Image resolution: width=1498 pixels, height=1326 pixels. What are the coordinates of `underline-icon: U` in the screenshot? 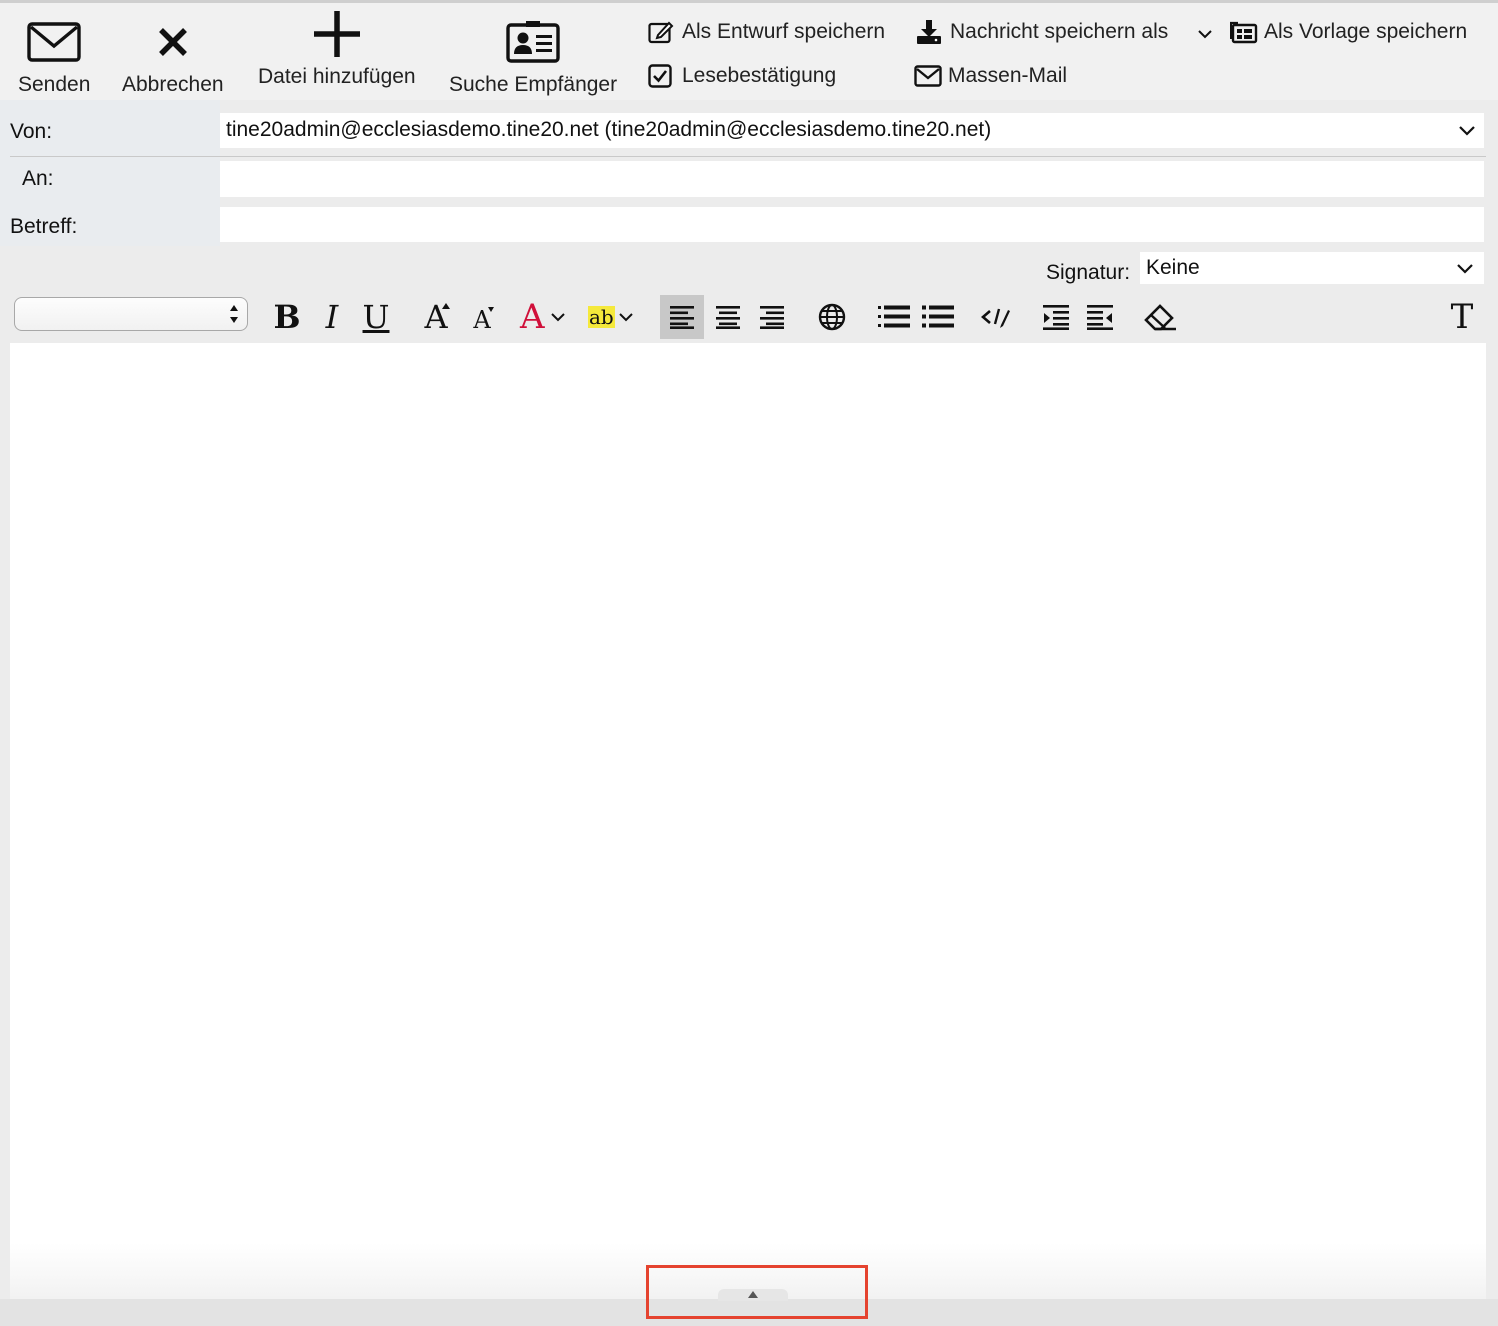 It's located at (376, 317).